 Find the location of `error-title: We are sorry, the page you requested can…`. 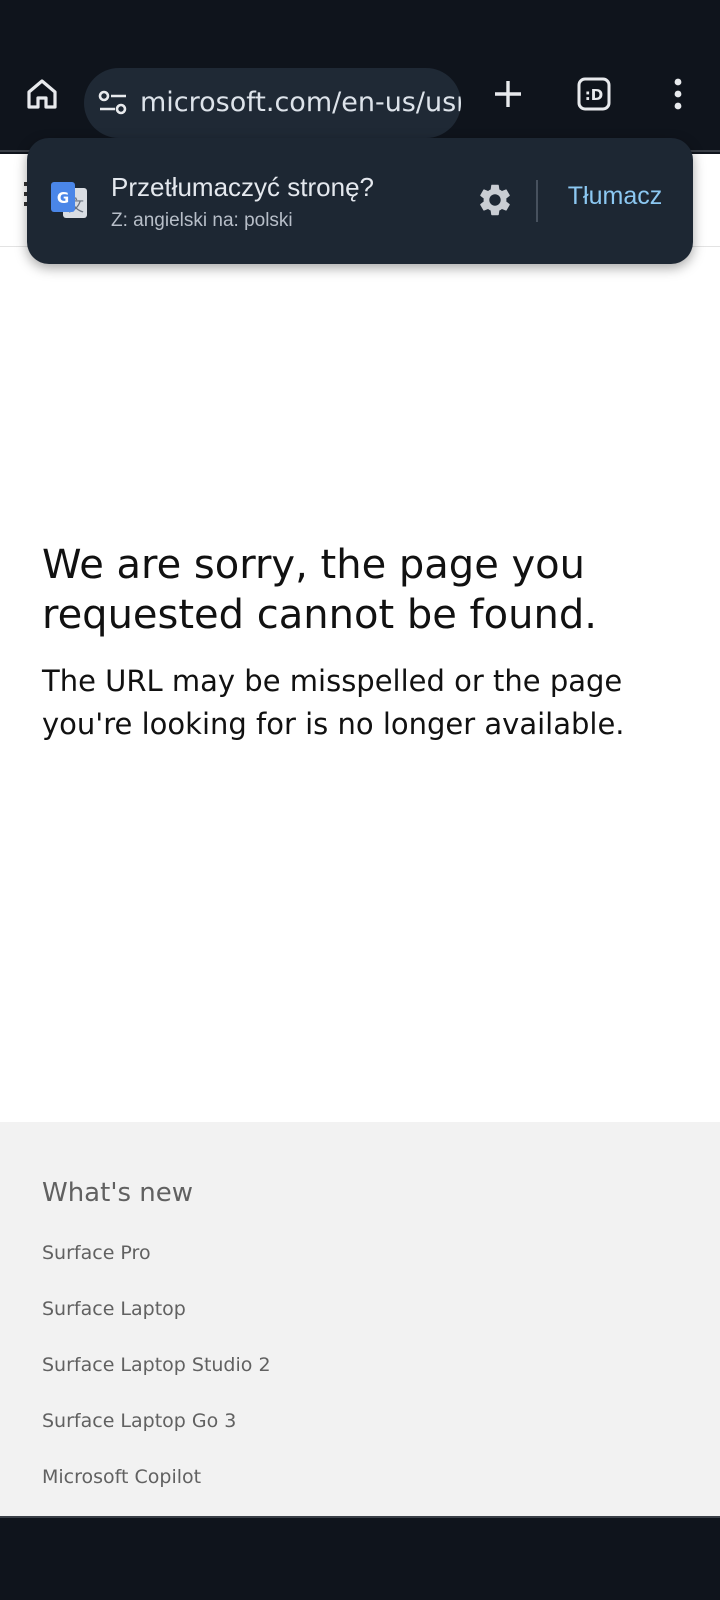

error-title: We are sorry, the page you requested can… is located at coordinates (319, 590).